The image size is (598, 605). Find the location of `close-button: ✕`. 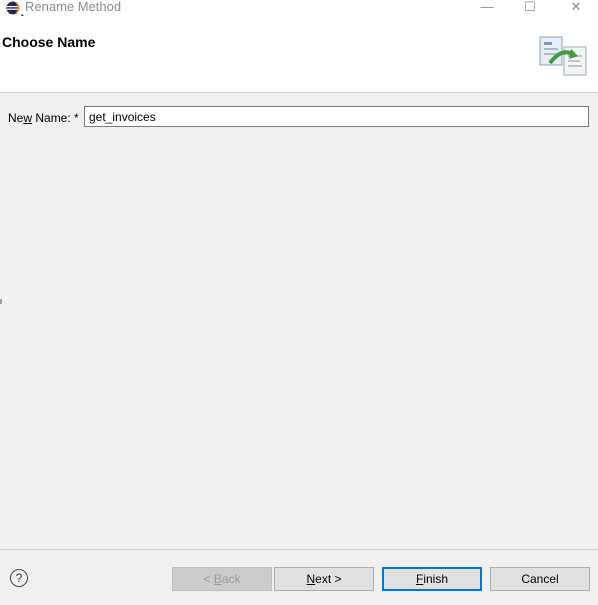

close-button: ✕ is located at coordinates (576, 8).